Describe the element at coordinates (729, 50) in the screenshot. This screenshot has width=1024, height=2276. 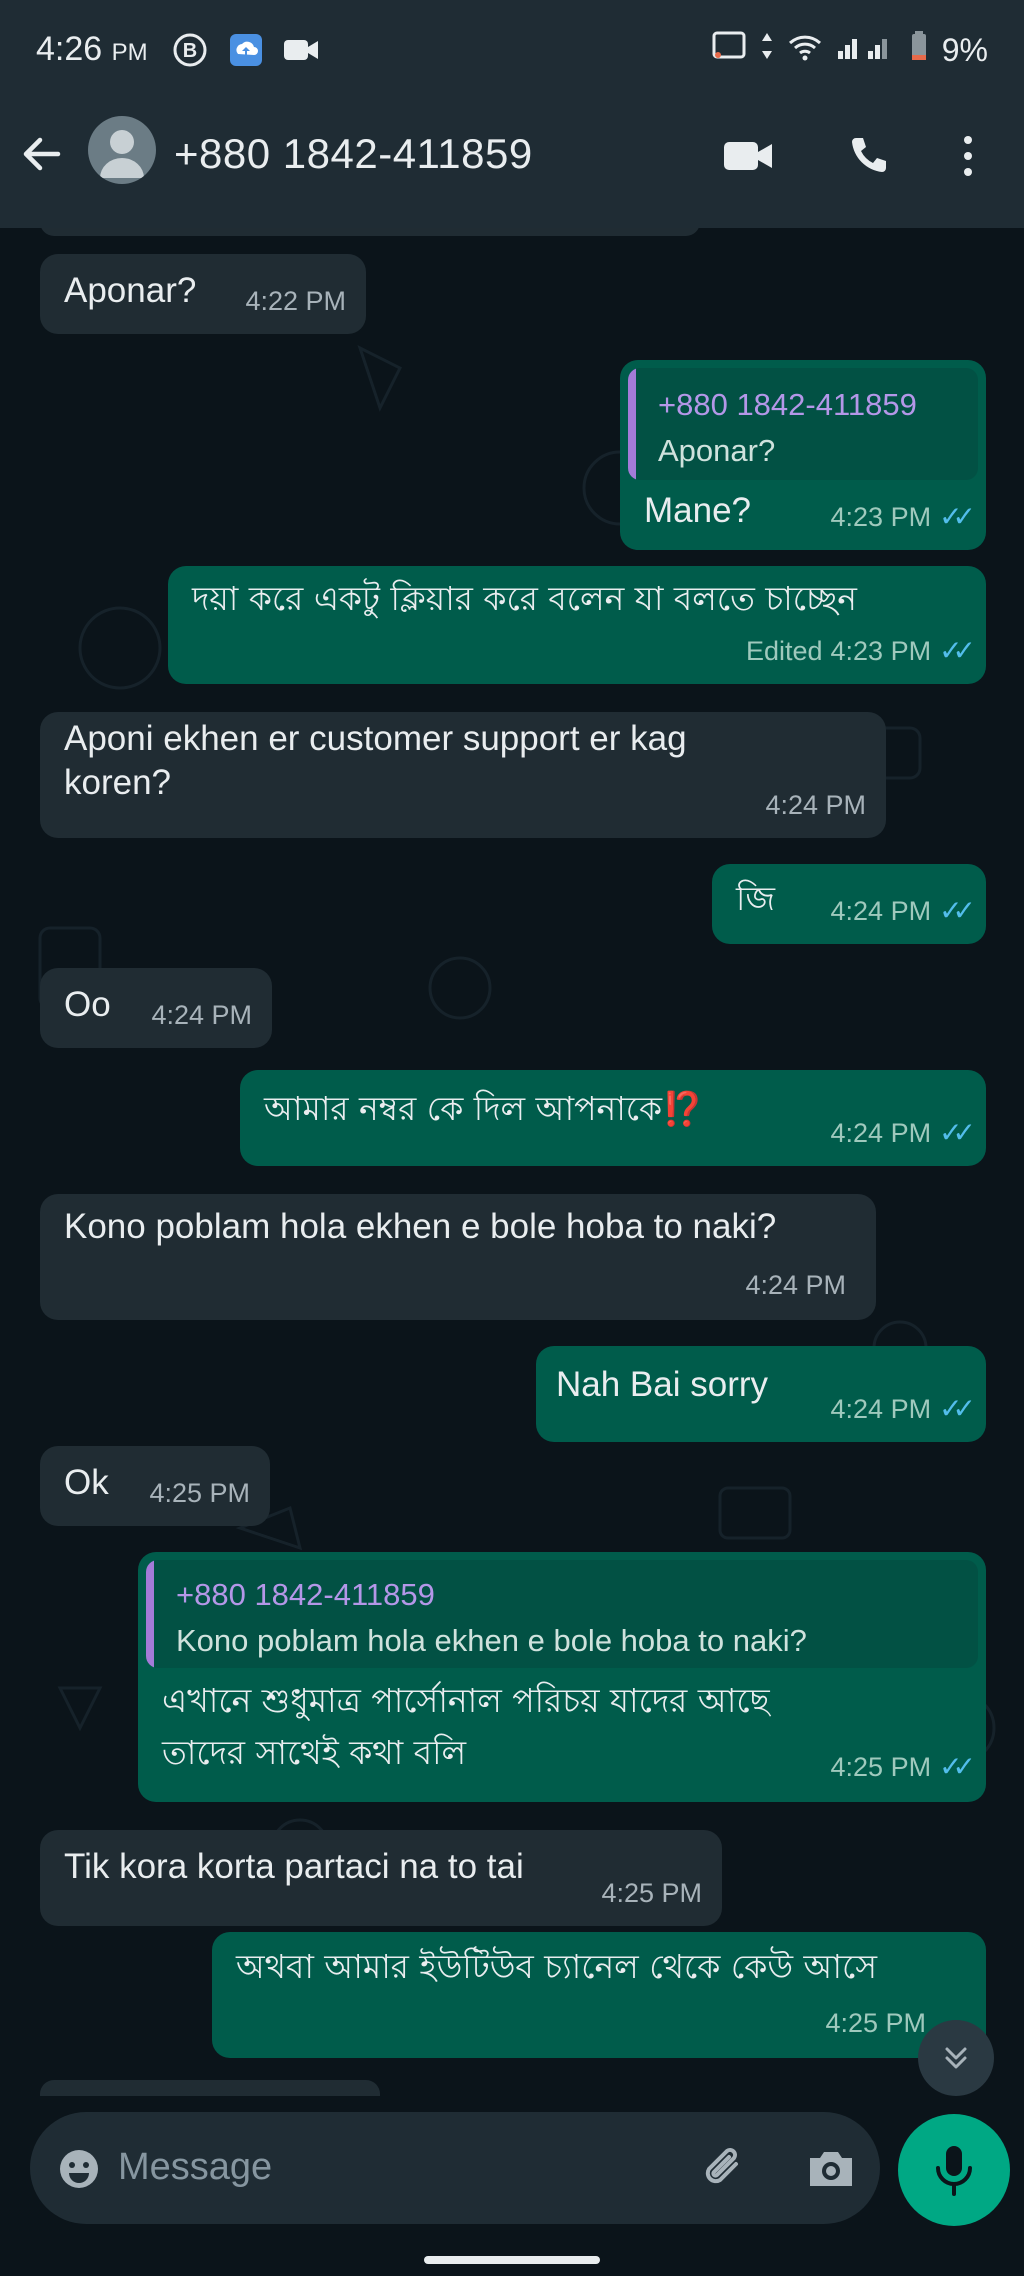
I see `cast-icon` at that location.